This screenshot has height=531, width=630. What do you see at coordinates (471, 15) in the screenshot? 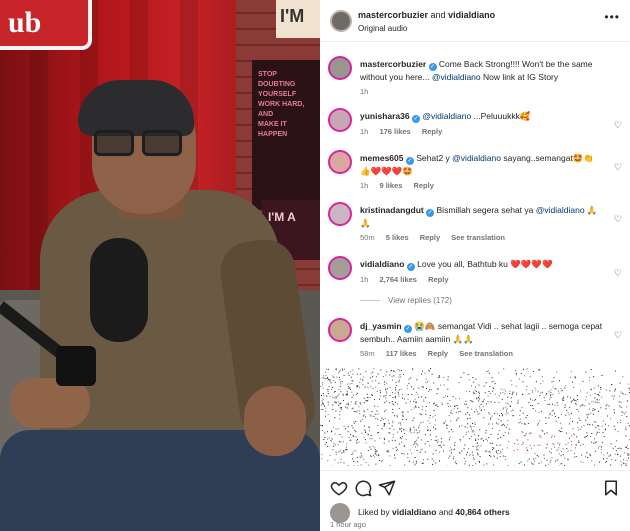
I see `coauthor-username: vidialdiano` at bounding box center [471, 15].